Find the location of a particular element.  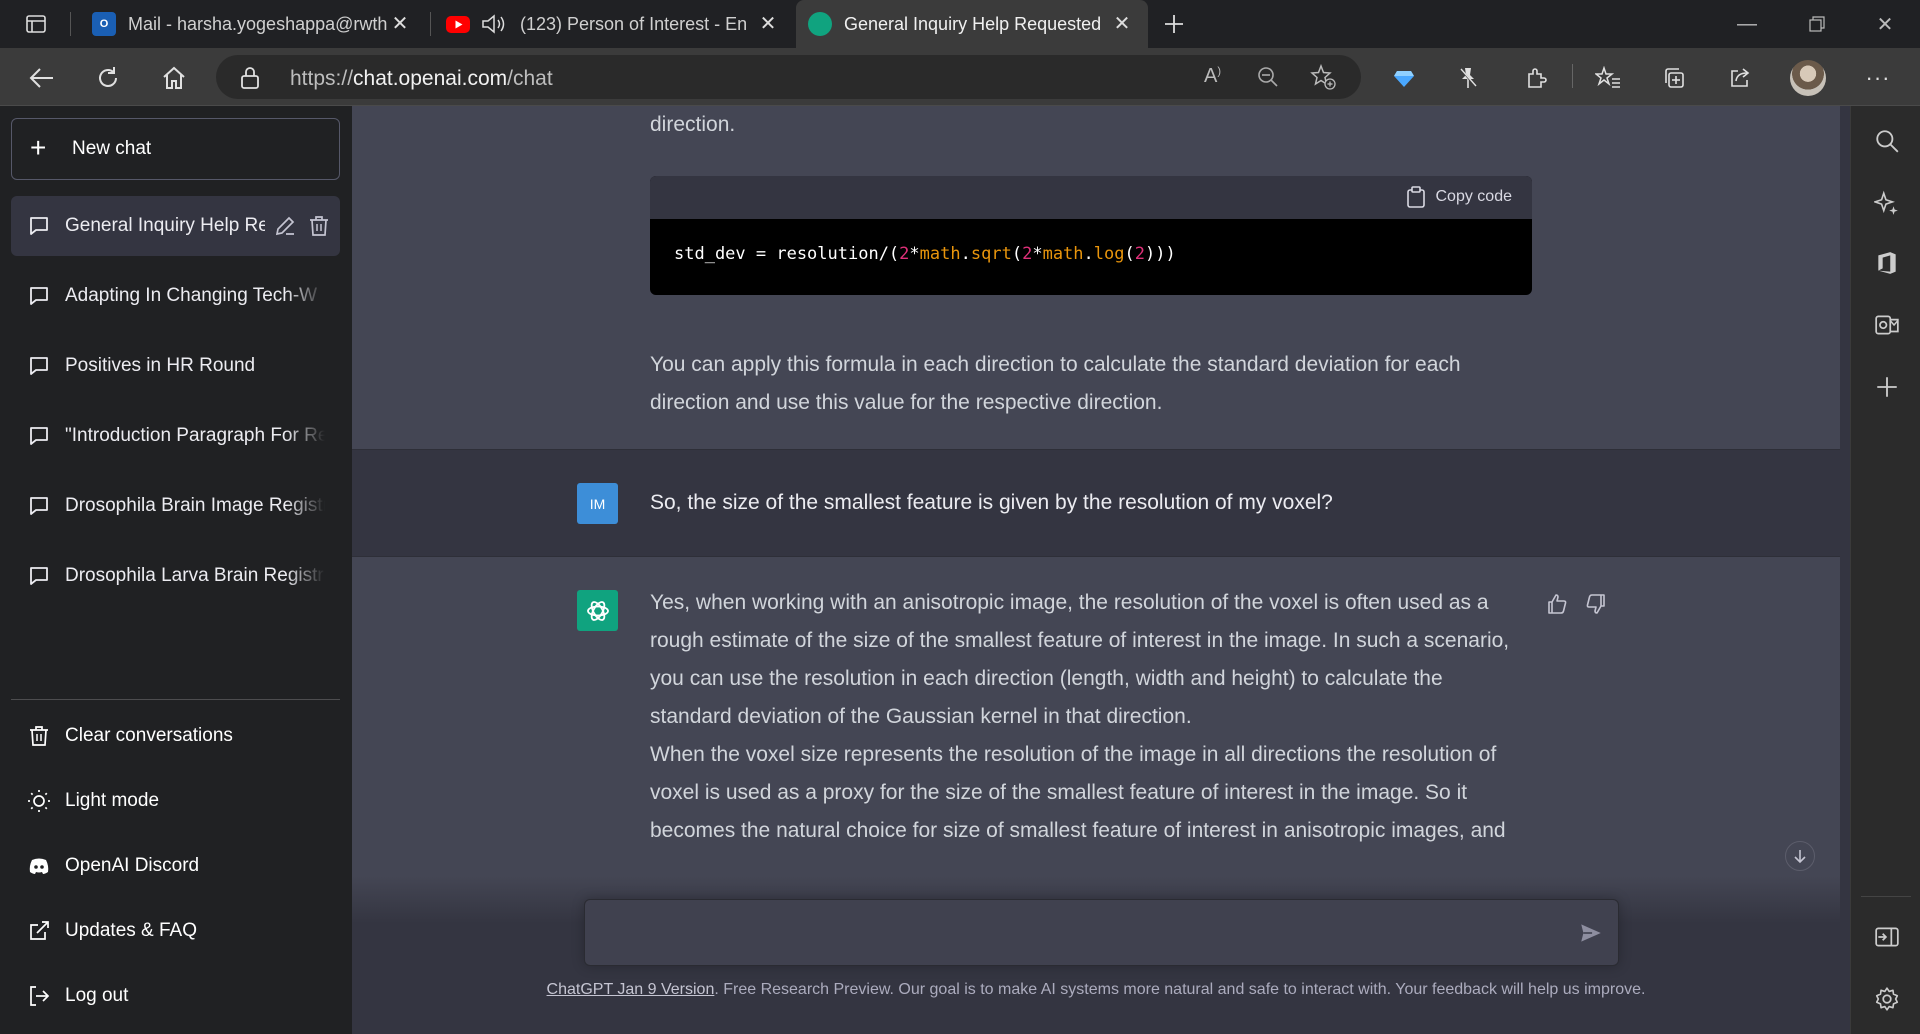

conversation-item: Adapting In Changing Tech-W is located at coordinates (175, 296).